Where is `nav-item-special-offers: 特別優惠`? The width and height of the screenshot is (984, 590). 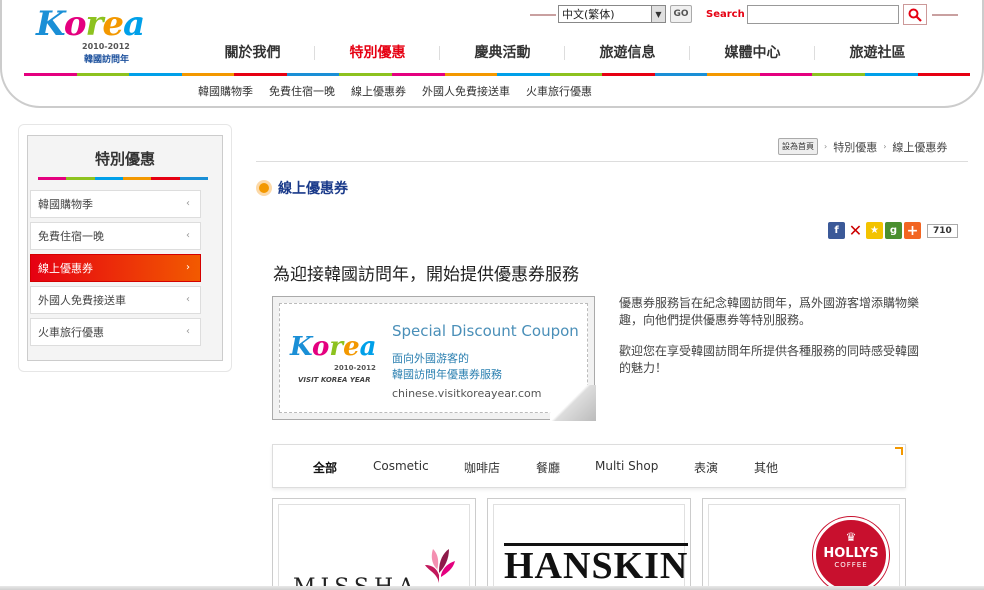
nav-item-special-offers: 特別優惠 is located at coordinates (377, 54).